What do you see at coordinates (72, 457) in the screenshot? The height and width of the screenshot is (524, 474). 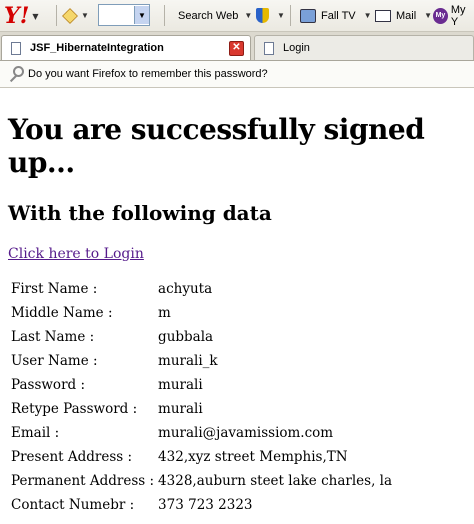 I see `field-label: Present Address :` at bounding box center [72, 457].